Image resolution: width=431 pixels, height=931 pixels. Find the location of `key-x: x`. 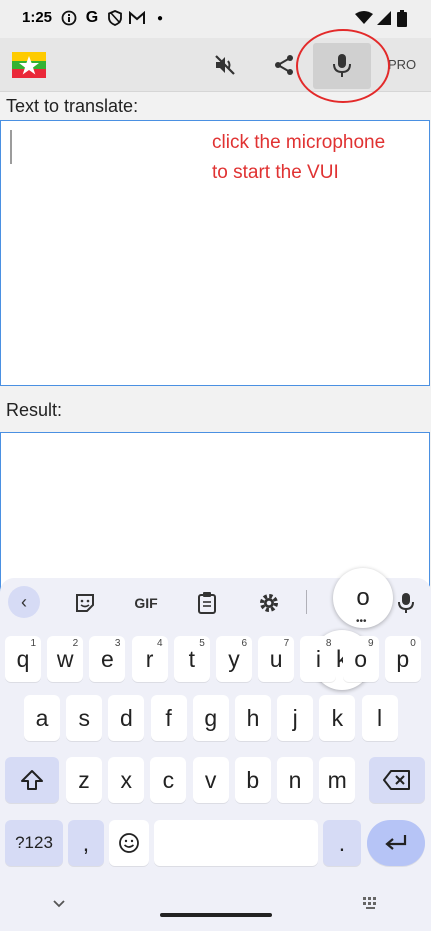

key-x: x is located at coordinates (126, 780).